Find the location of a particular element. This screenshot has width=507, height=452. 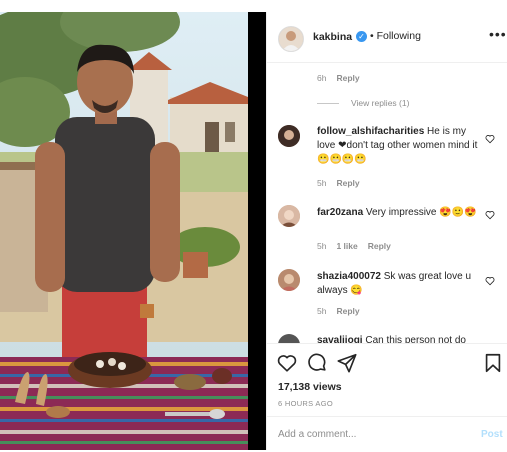

comment-meta: 5h 1 like Reply is located at coordinates (354, 246).